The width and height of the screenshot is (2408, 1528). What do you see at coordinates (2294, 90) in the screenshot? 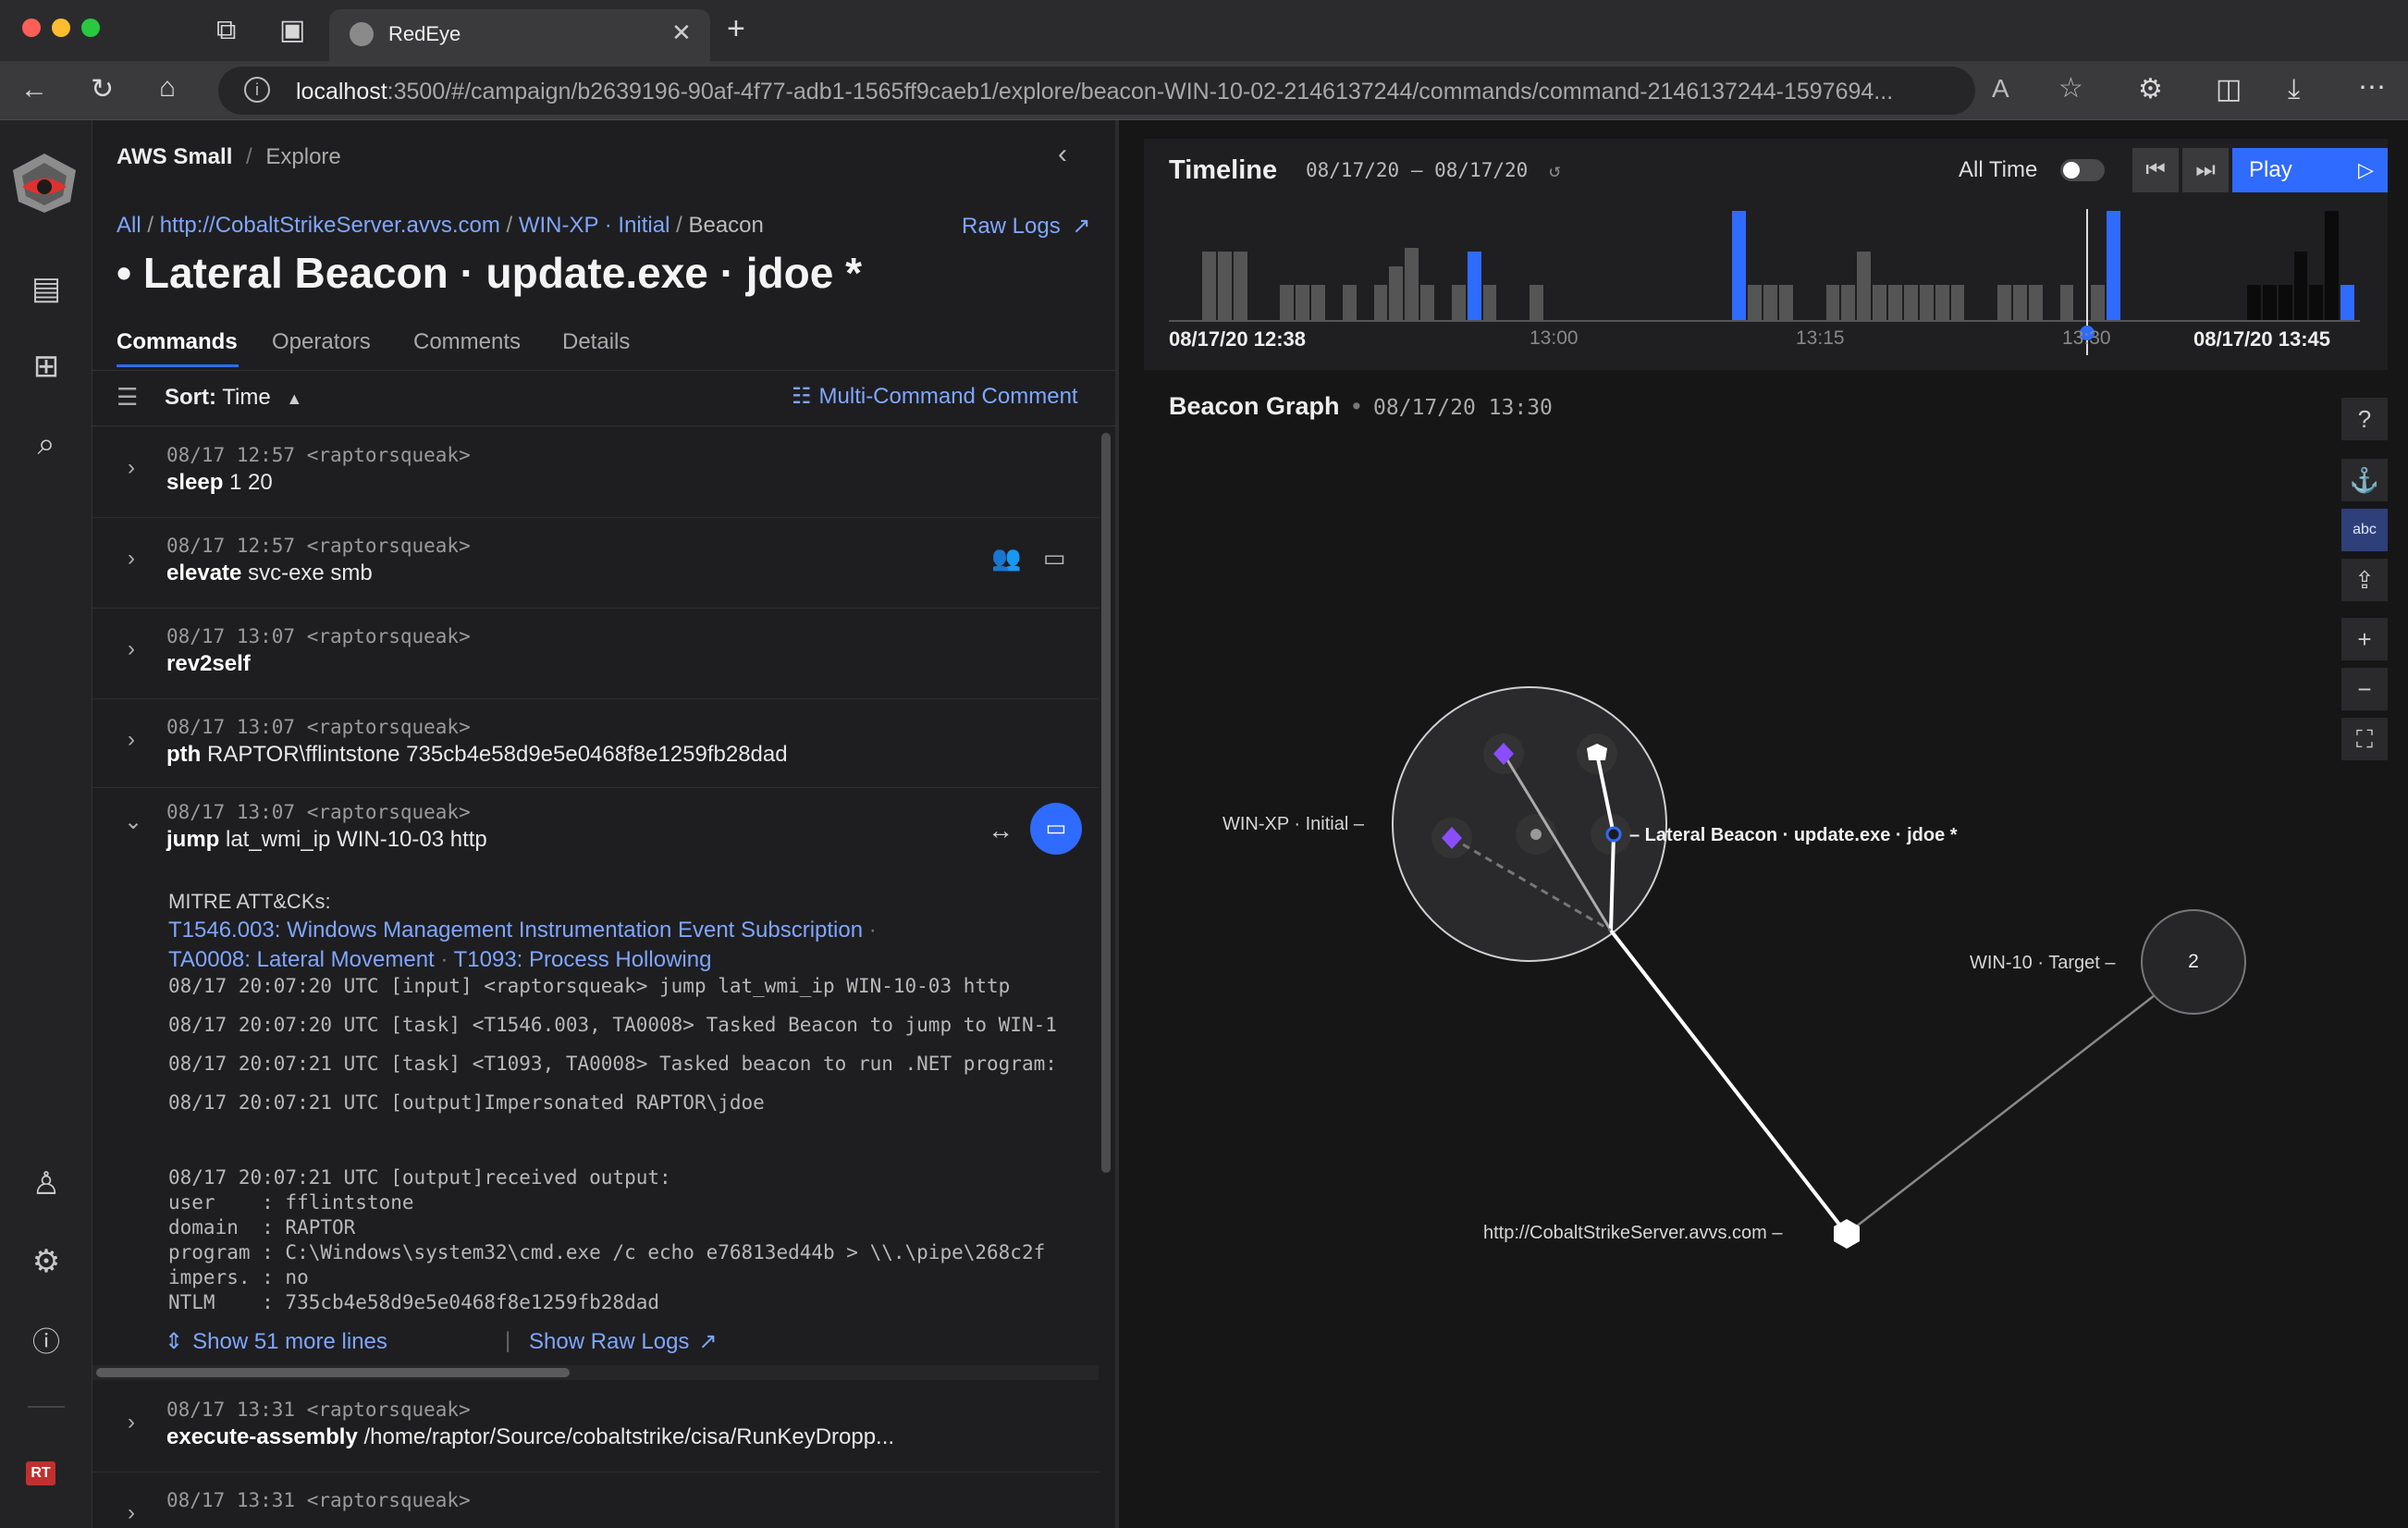
I see `downloads-icon: ⤓` at bounding box center [2294, 90].